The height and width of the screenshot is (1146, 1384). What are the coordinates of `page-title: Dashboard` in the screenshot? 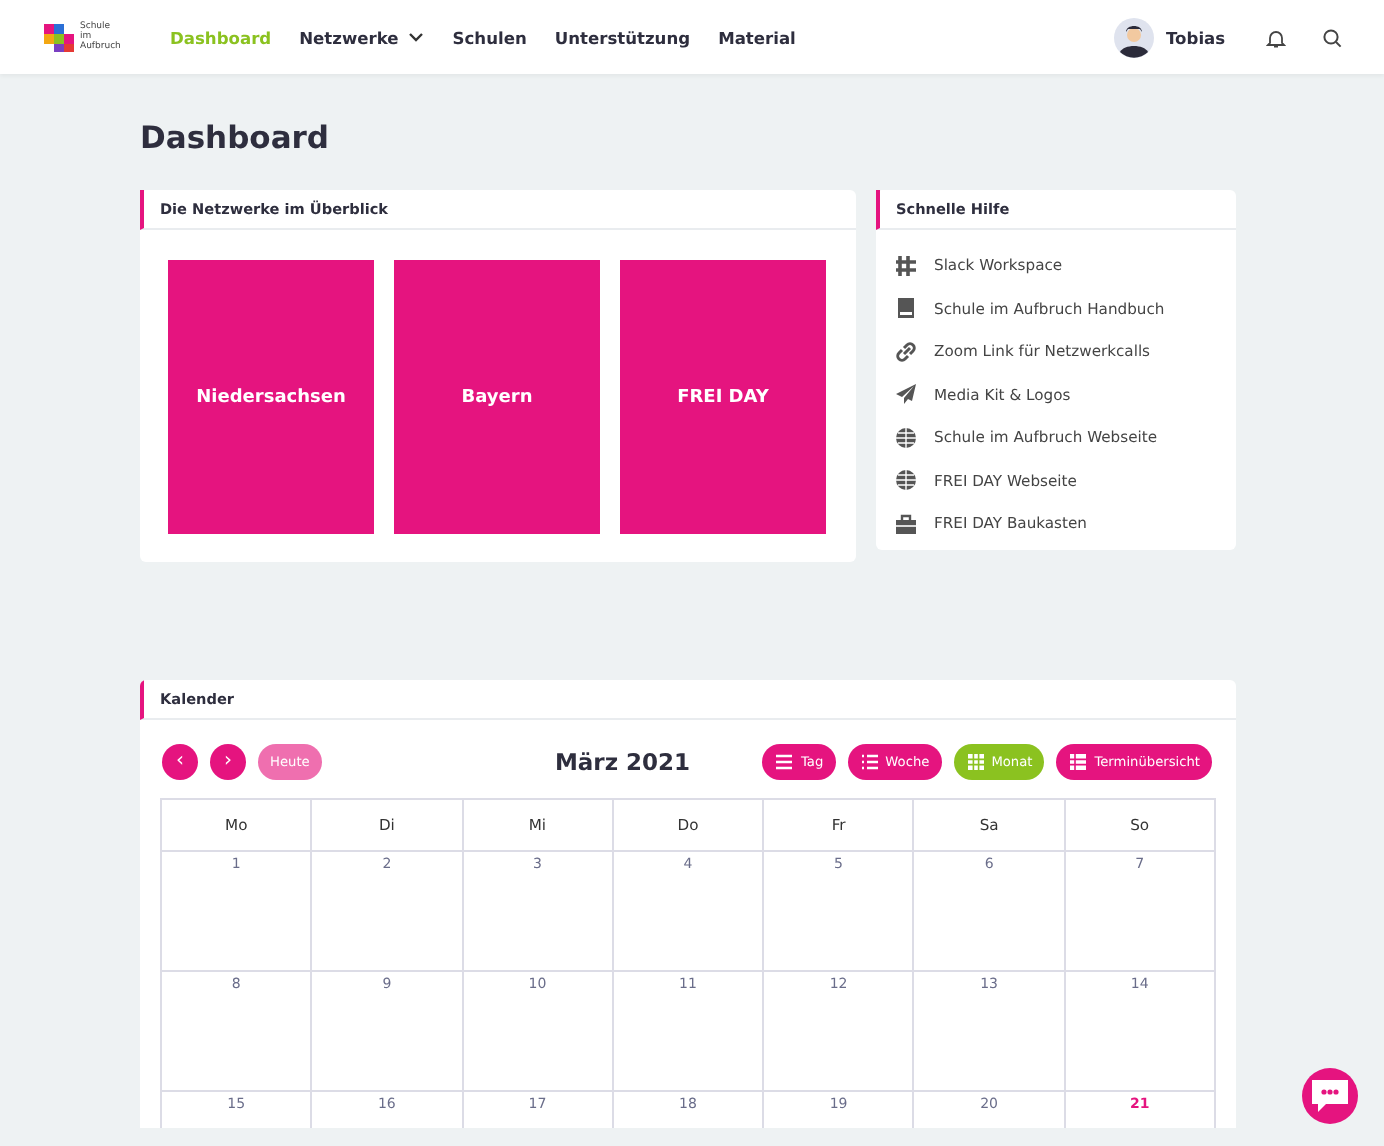 It's located at (236, 139).